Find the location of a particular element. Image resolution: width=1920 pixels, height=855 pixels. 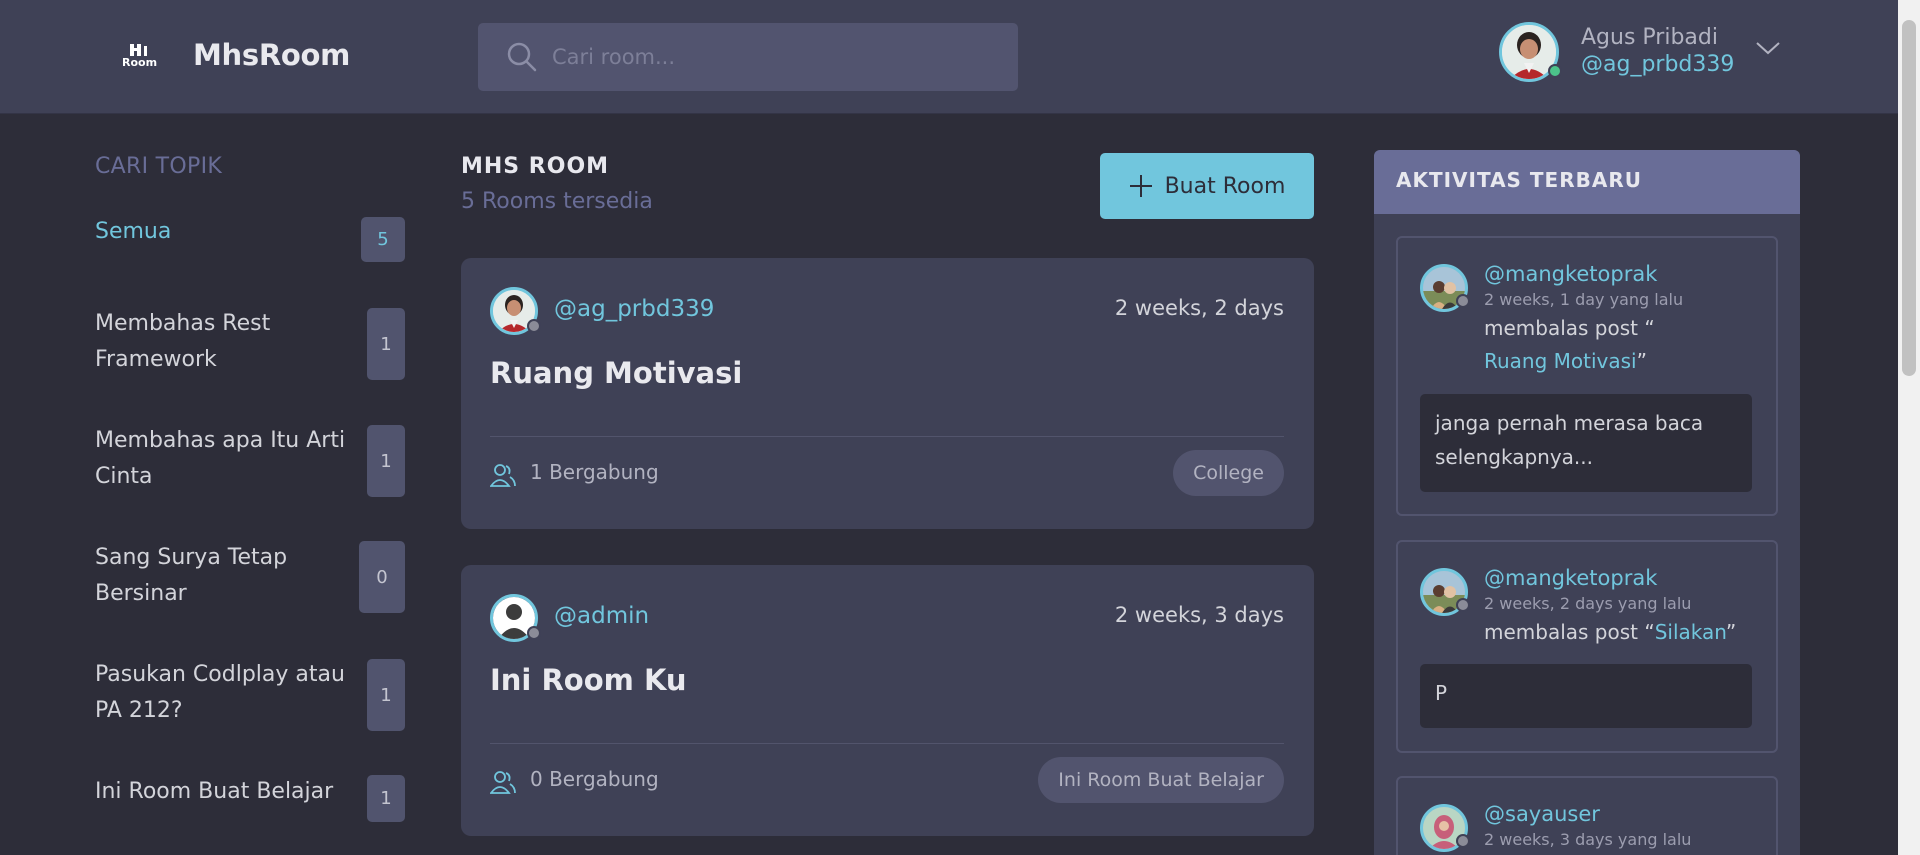

activity-item: @sayauser 2 weeks, 3 days yang lalu is located at coordinates (1587, 815).